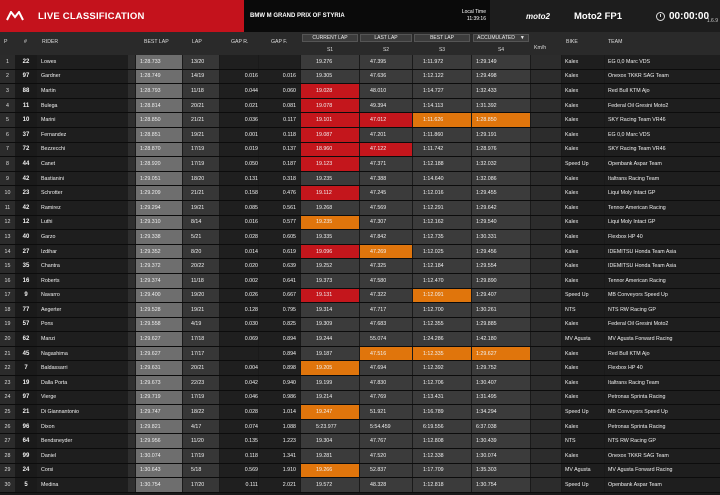 The image size is (720, 495). Describe the element at coordinates (7, 412) in the screenshot. I see `position-cell: 25` at that location.